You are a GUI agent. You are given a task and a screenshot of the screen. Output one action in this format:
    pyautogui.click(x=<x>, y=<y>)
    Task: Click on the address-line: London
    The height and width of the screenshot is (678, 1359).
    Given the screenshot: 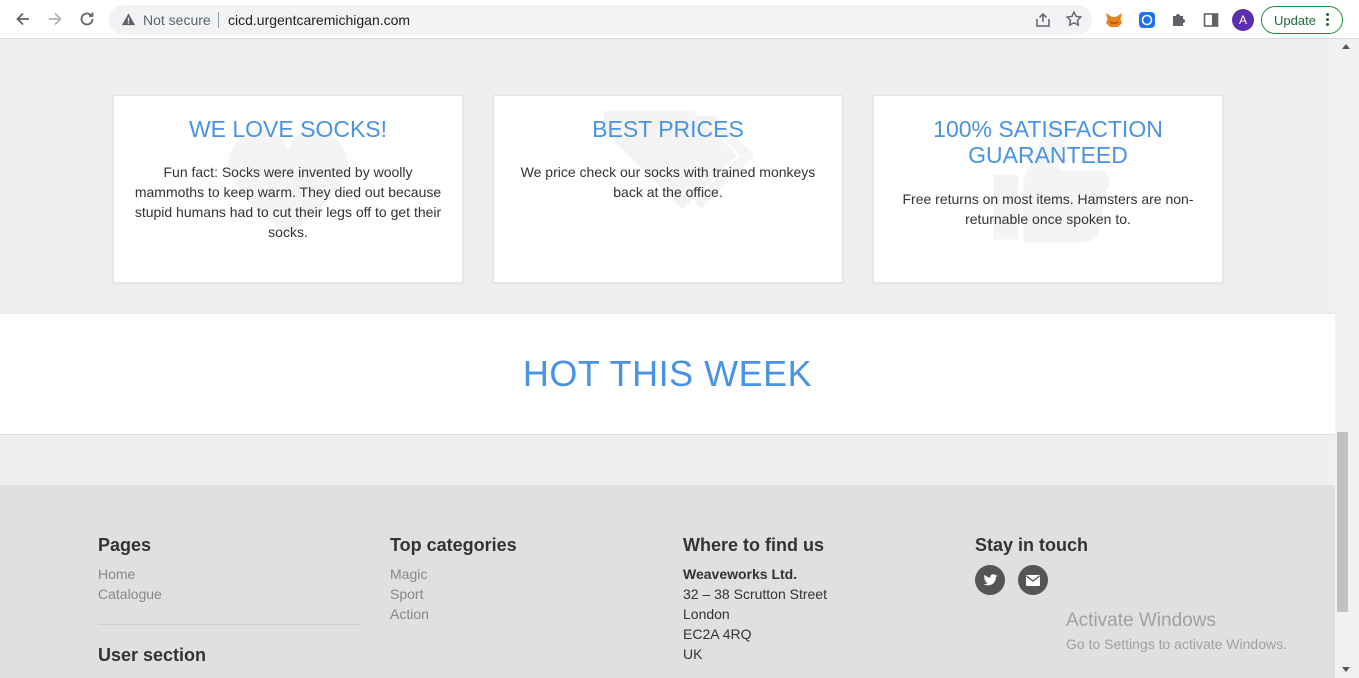 What is the action you would take?
    pyautogui.click(x=706, y=614)
    